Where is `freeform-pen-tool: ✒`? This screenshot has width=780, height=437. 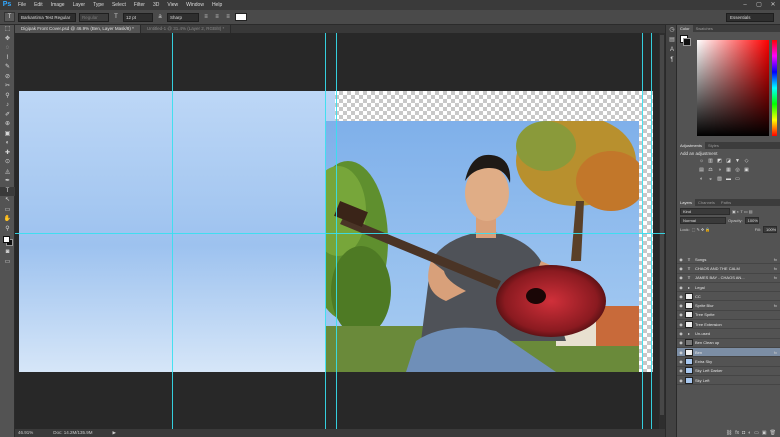 freeform-pen-tool: ✒ is located at coordinates (7, 182).